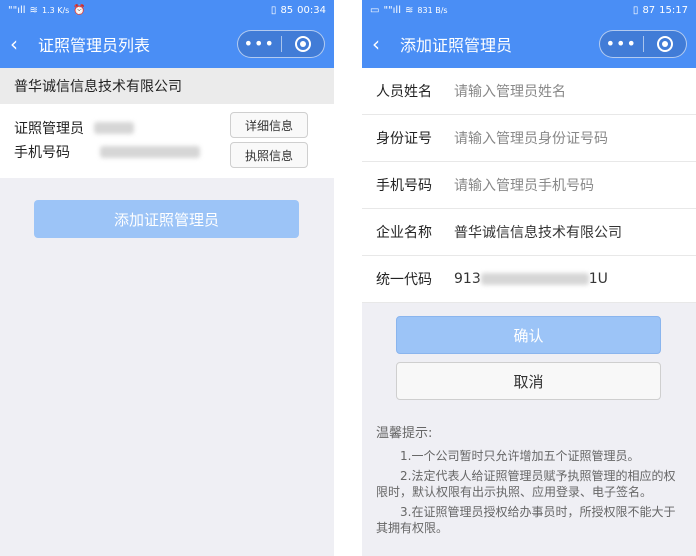 The height and width of the screenshot is (556, 696). I want to click on tips-title: 温馨提示:, so click(404, 433).